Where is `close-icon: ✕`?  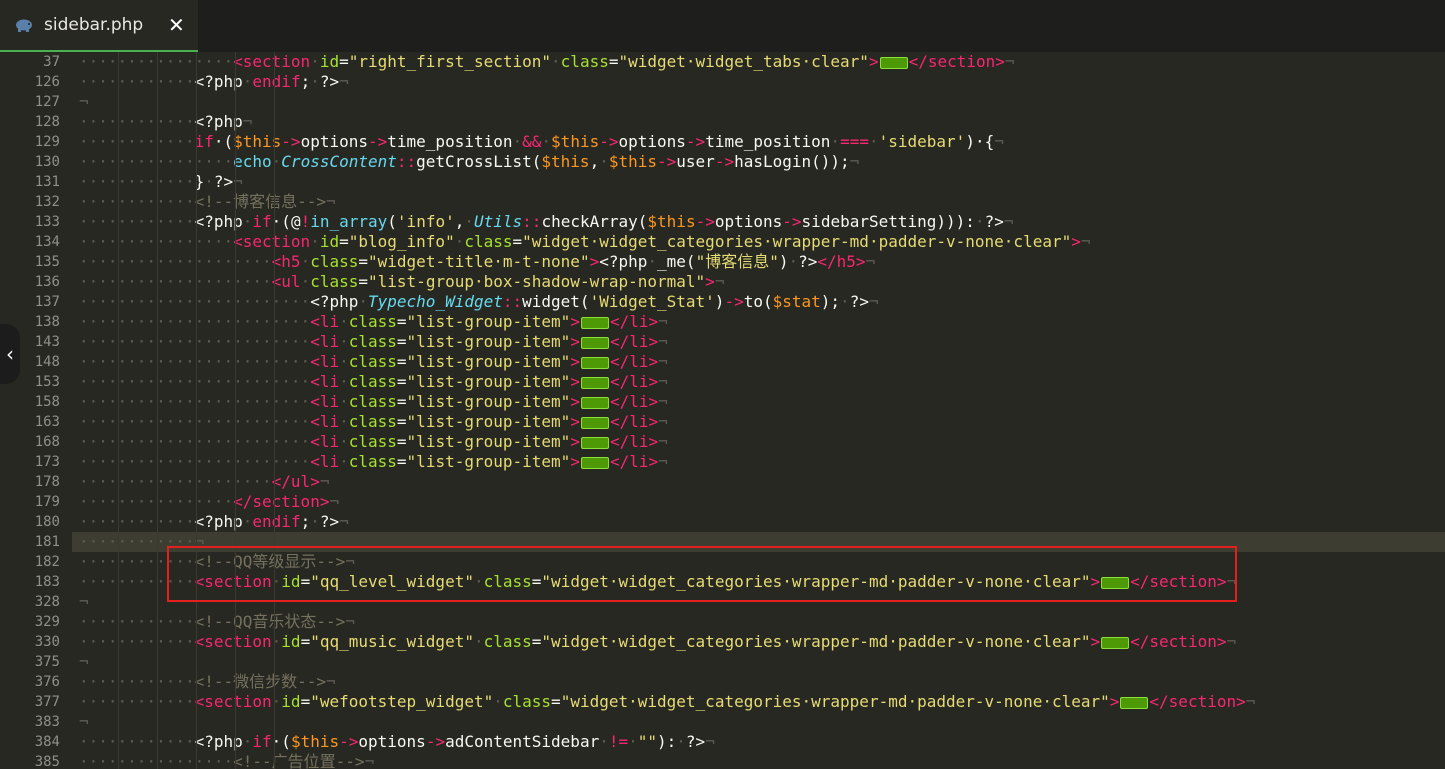 close-icon: ✕ is located at coordinates (176, 25).